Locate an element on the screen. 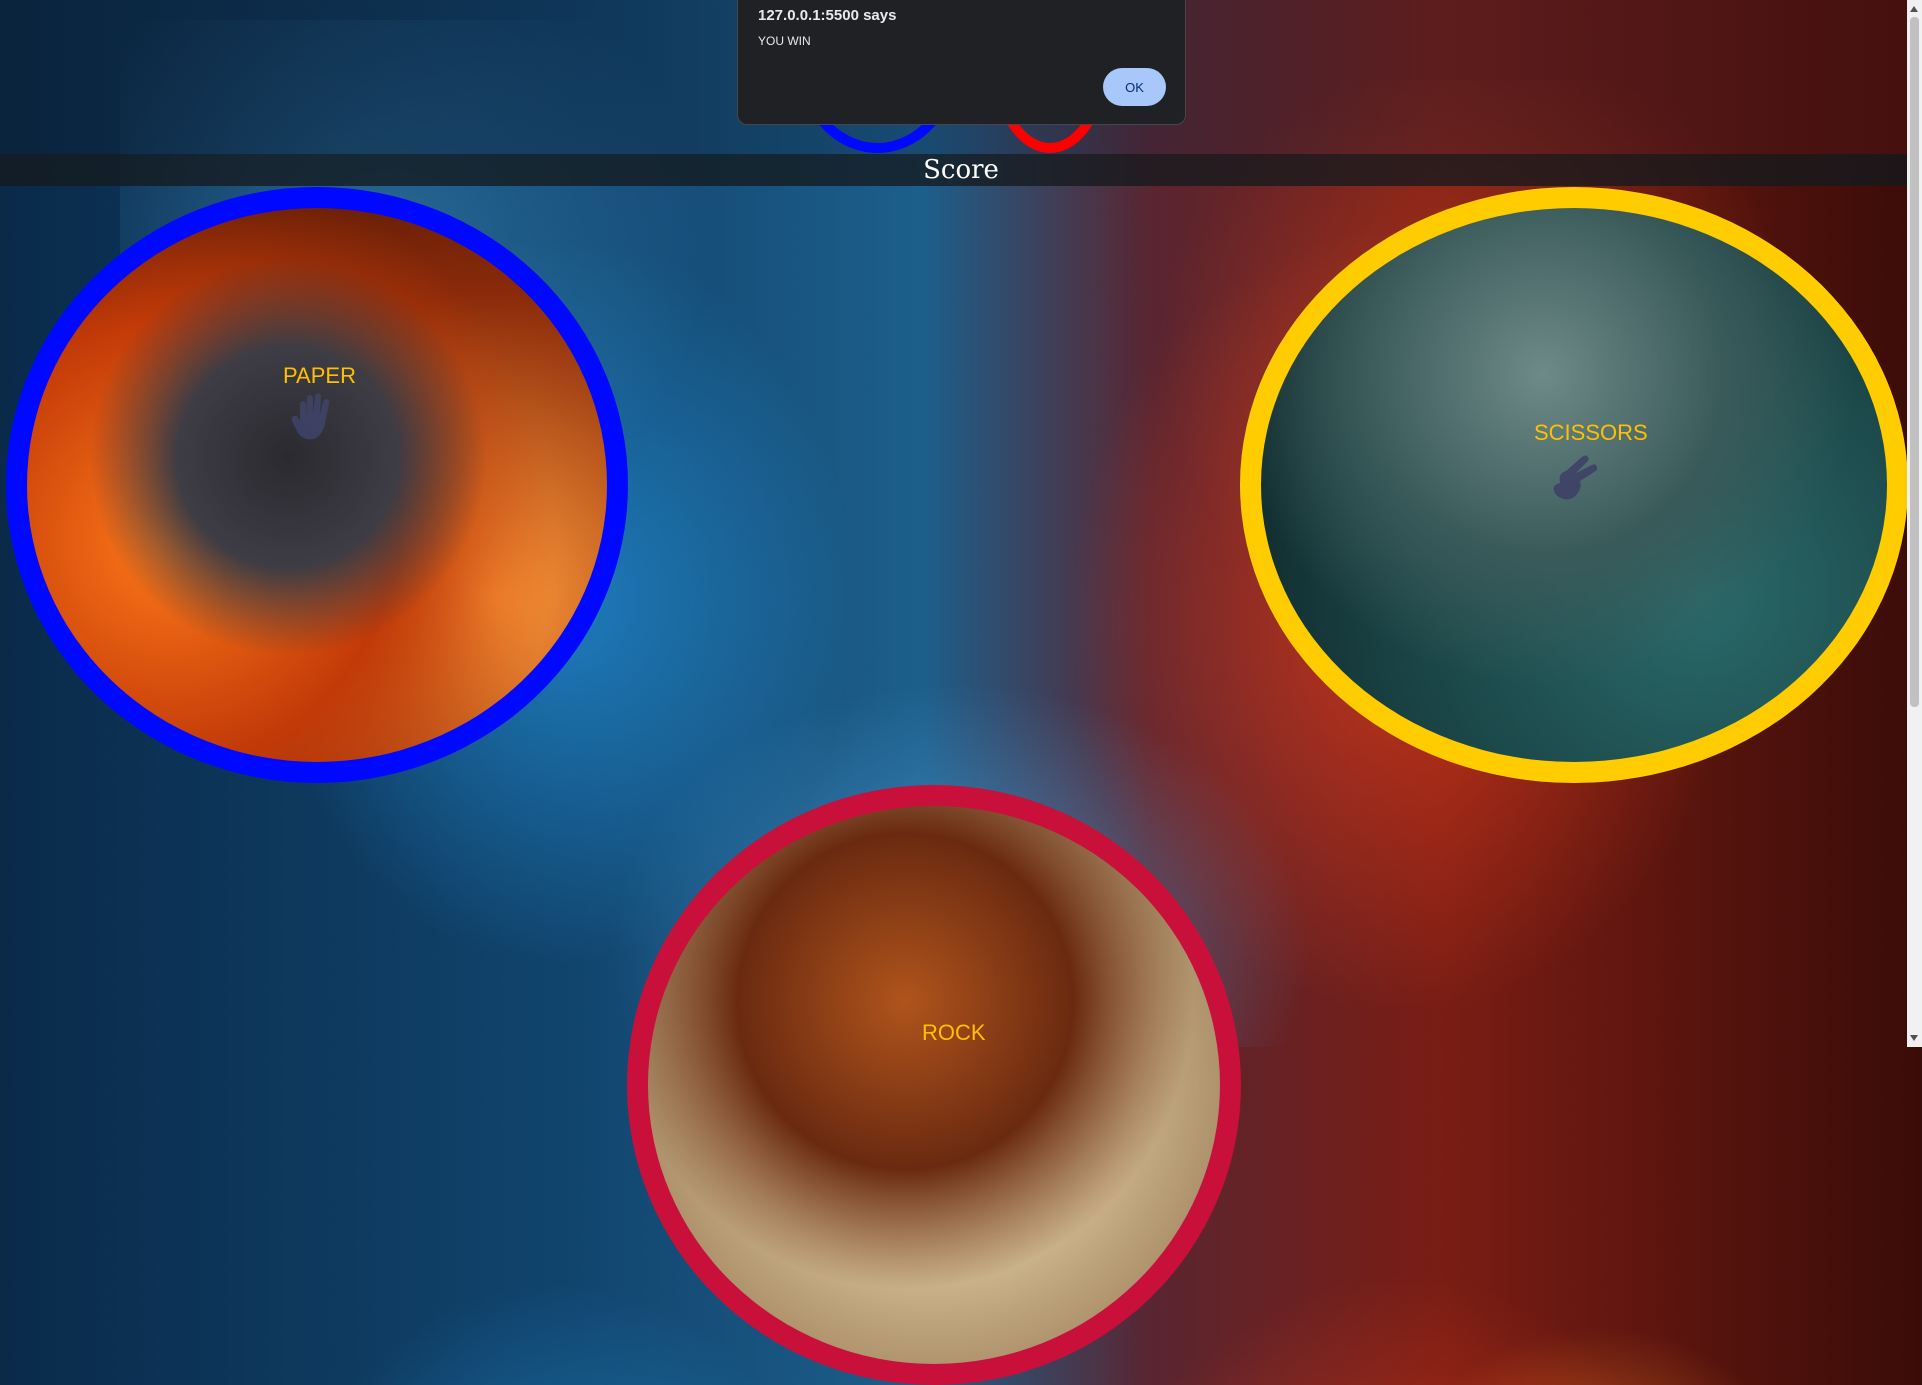 Image resolution: width=1922 pixels, height=1385 pixels. scroll-up-icon is located at coordinates (1914, 9).